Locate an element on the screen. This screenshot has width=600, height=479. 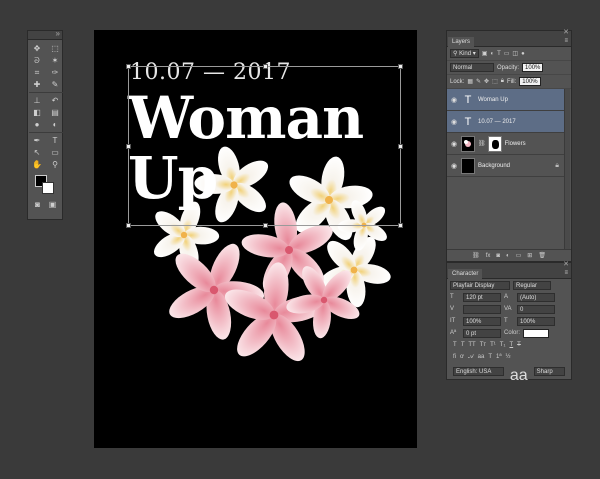
magic-wand-icon: ✶ is located at coordinates (55, 60).